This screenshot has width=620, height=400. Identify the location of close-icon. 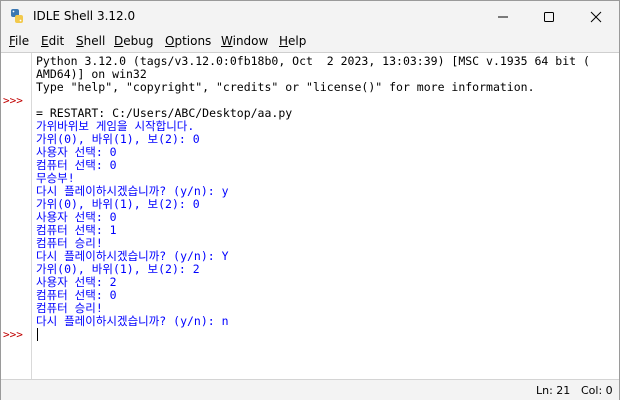
(596, 17).